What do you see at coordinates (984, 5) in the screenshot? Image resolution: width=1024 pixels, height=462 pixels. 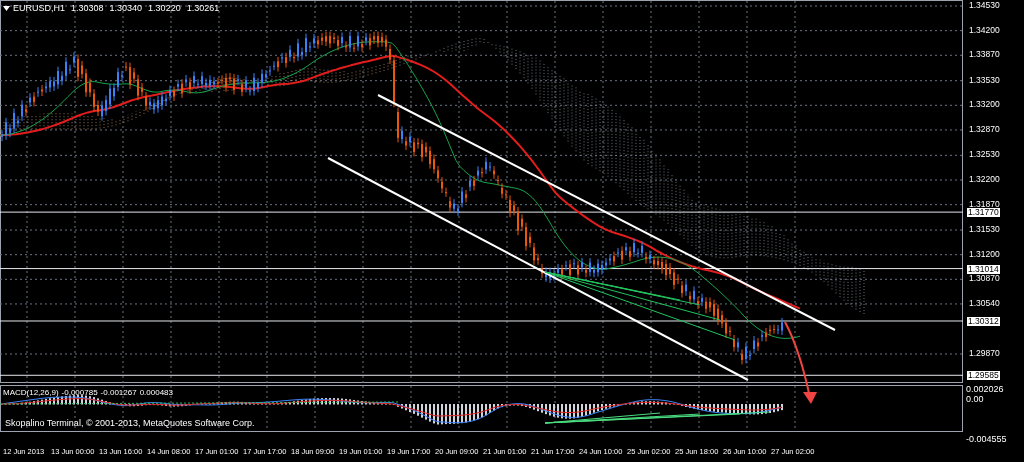 I see `price-axis-label: 1.34530` at bounding box center [984, 5].